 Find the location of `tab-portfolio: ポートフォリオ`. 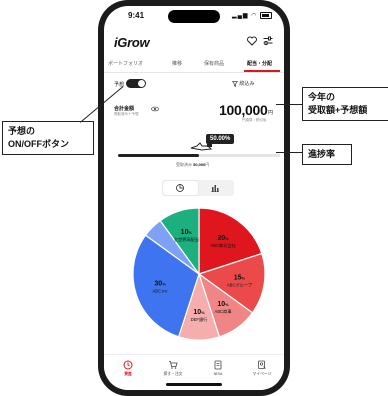

tab-portfolio: ポートフォリオ is located at coordinates (125, 63).